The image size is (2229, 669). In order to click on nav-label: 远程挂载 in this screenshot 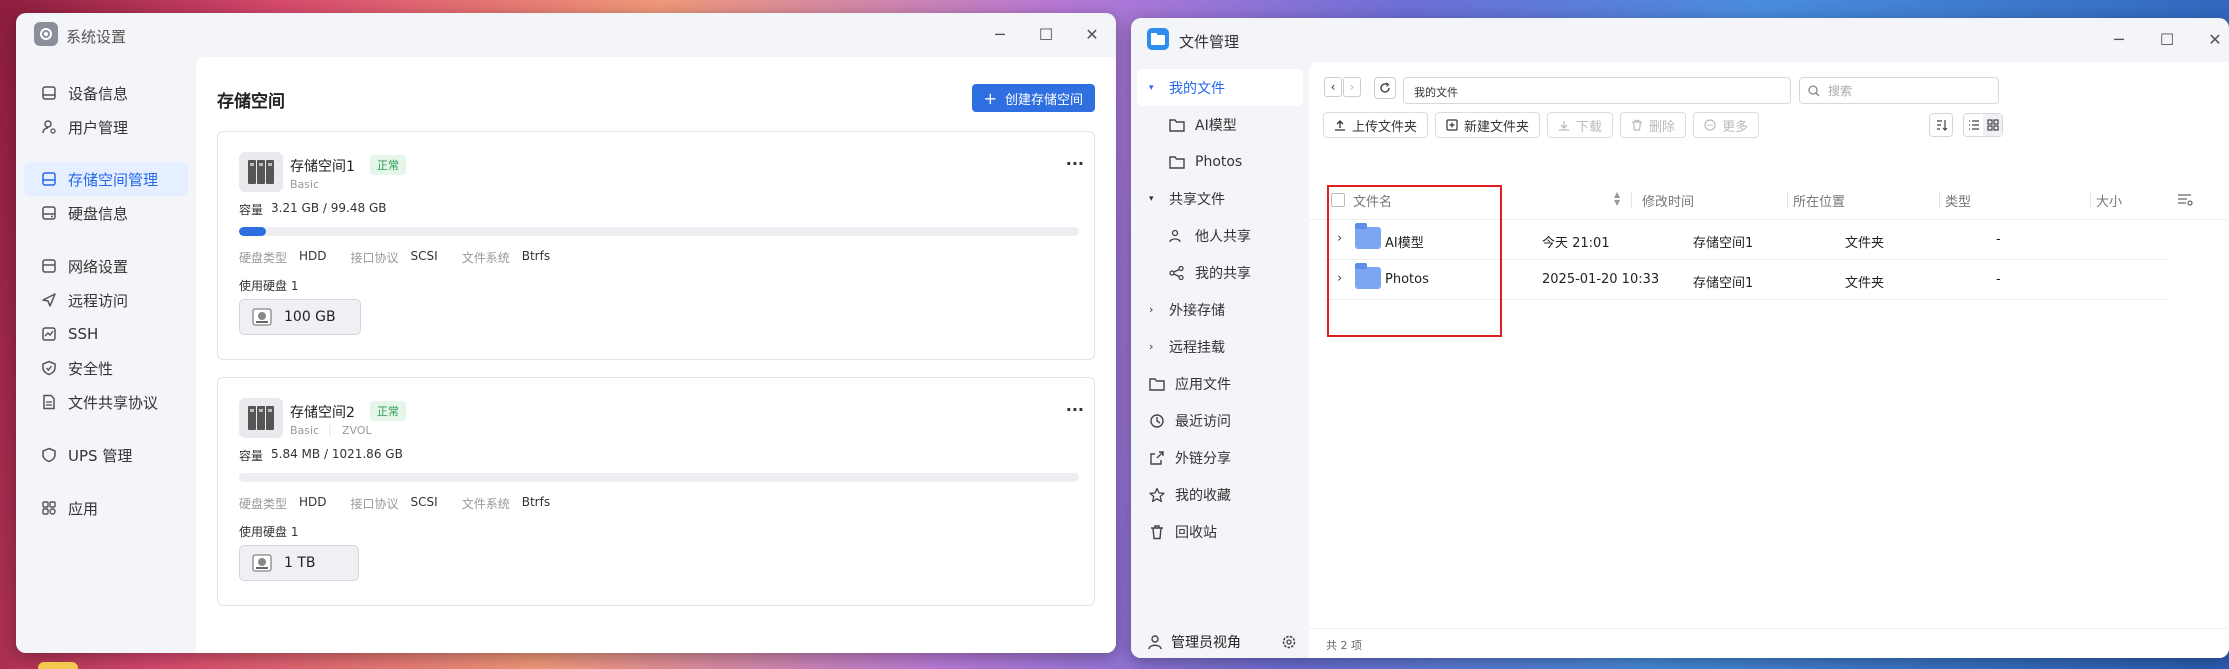, I will do `click(1197, 347)`.